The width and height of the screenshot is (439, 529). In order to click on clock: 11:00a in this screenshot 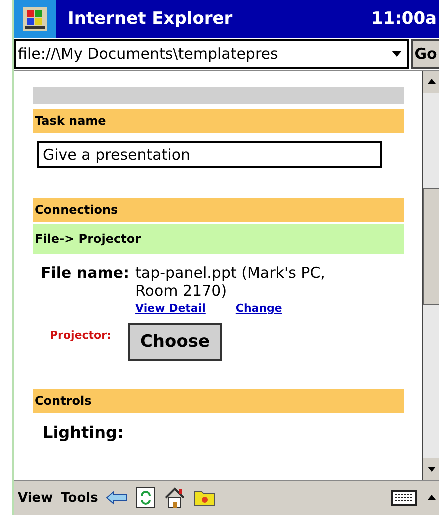, I will do `click(404, 19)`.